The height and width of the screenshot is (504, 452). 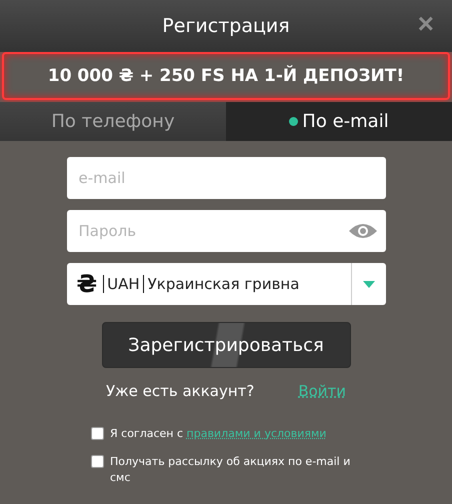 What do you see at coordinates (226, 178) in the screenshot?
I see `email-field: e-mail` at bounding box center [226, 178].